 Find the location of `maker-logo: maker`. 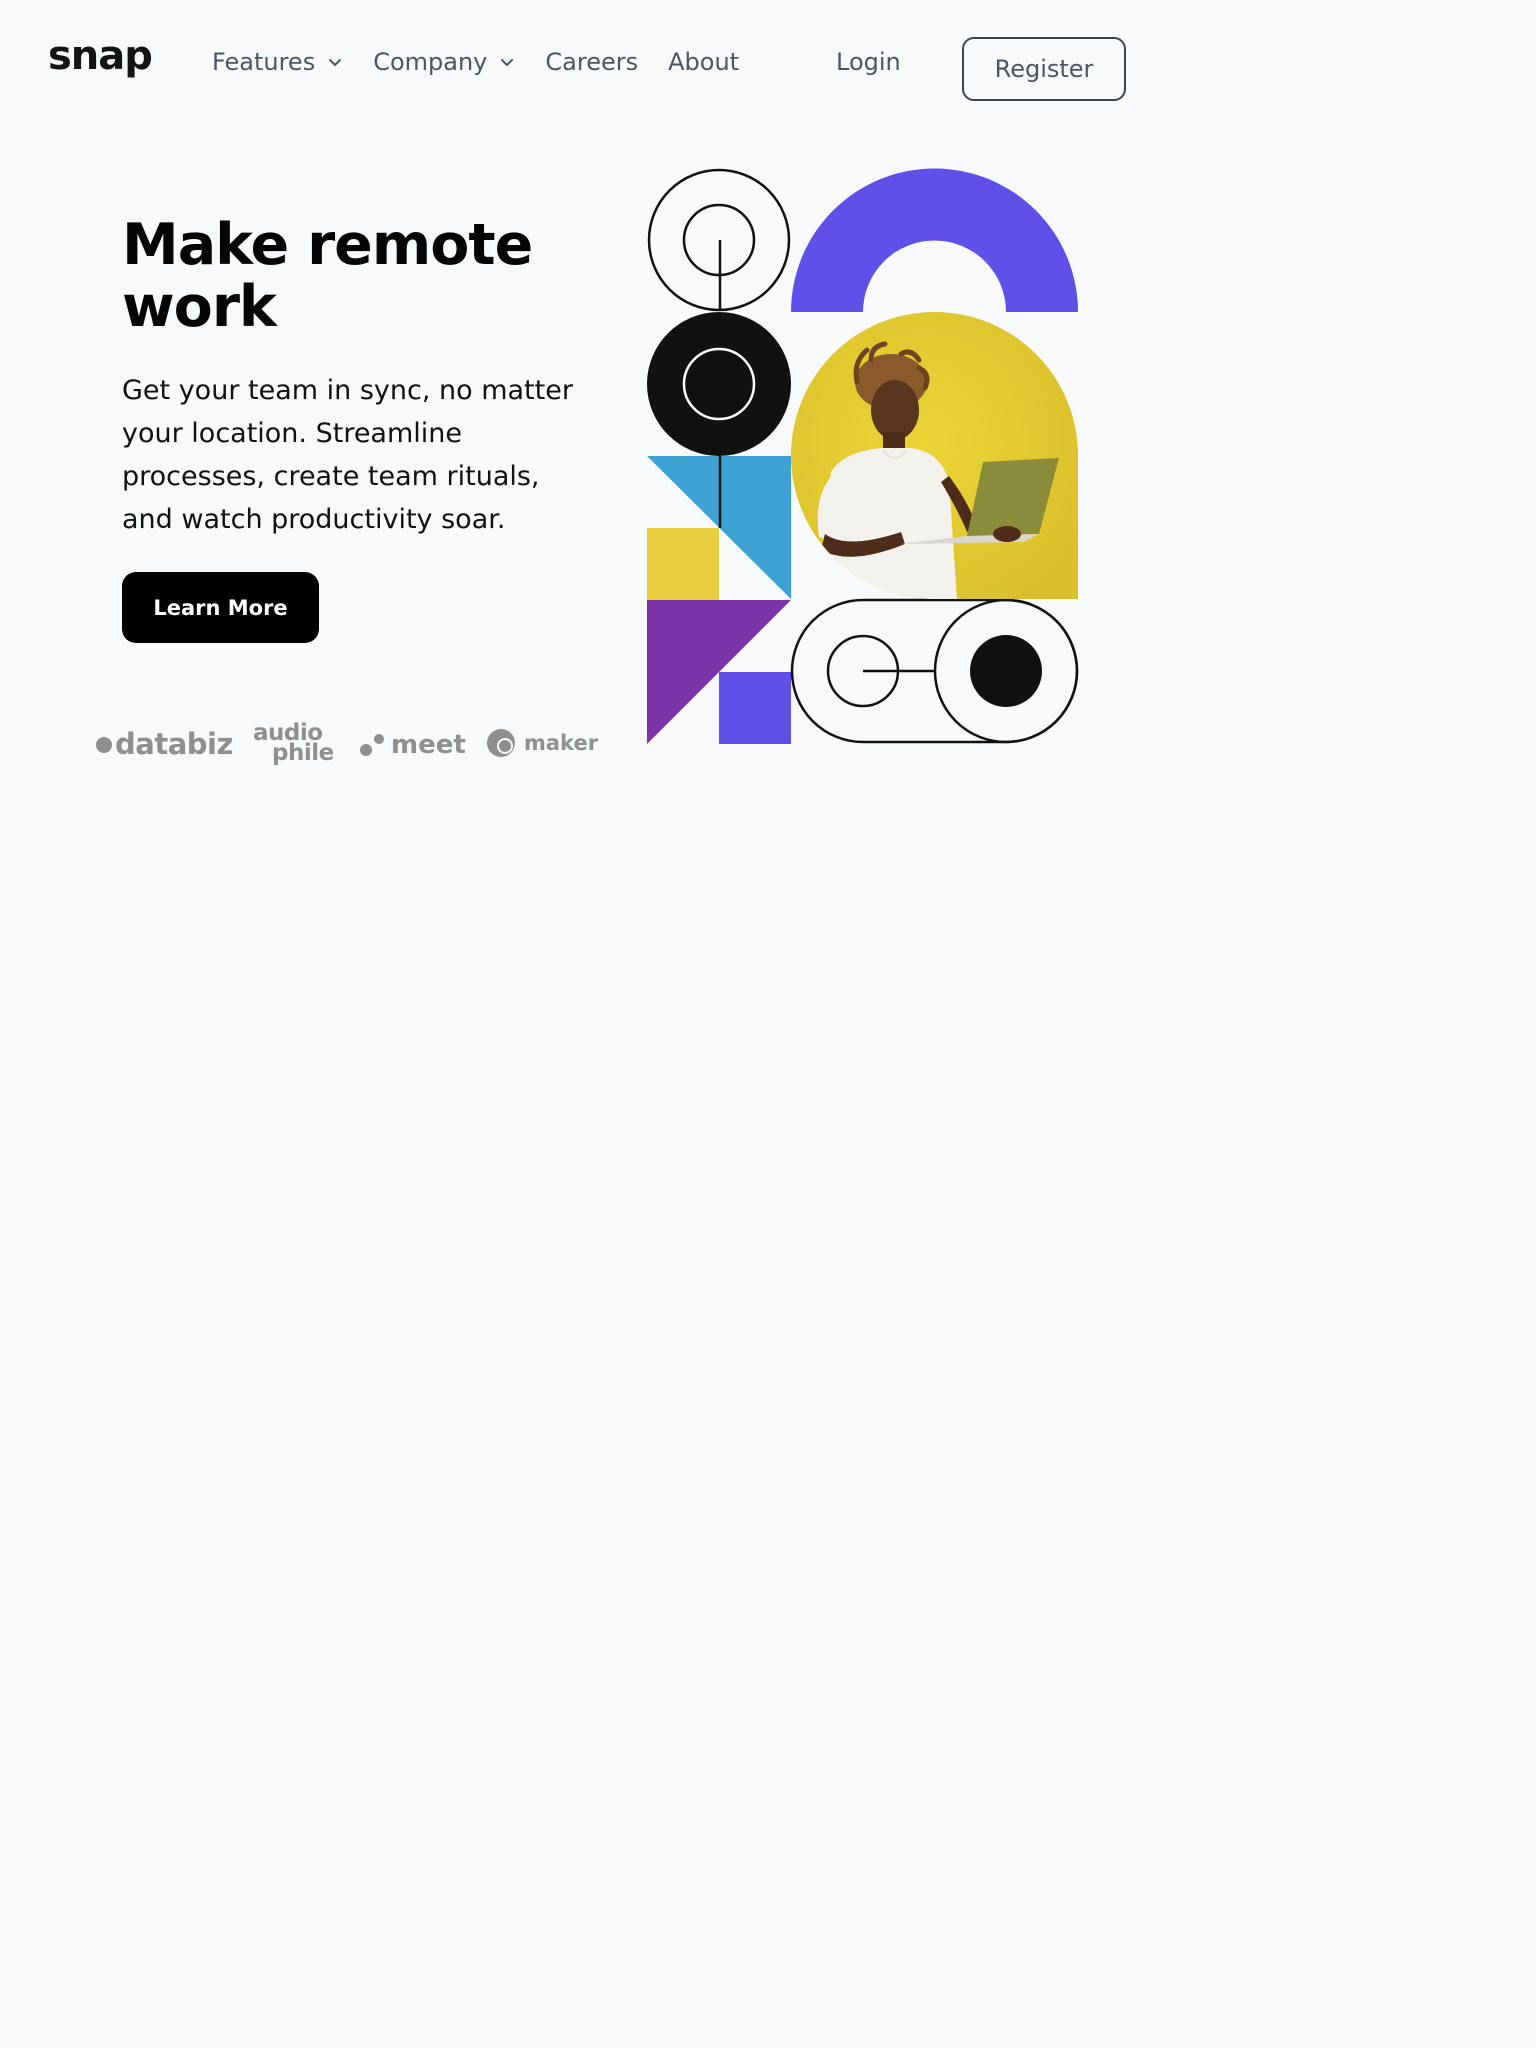

maker-logo: maker is located at coordinates (542, 743).